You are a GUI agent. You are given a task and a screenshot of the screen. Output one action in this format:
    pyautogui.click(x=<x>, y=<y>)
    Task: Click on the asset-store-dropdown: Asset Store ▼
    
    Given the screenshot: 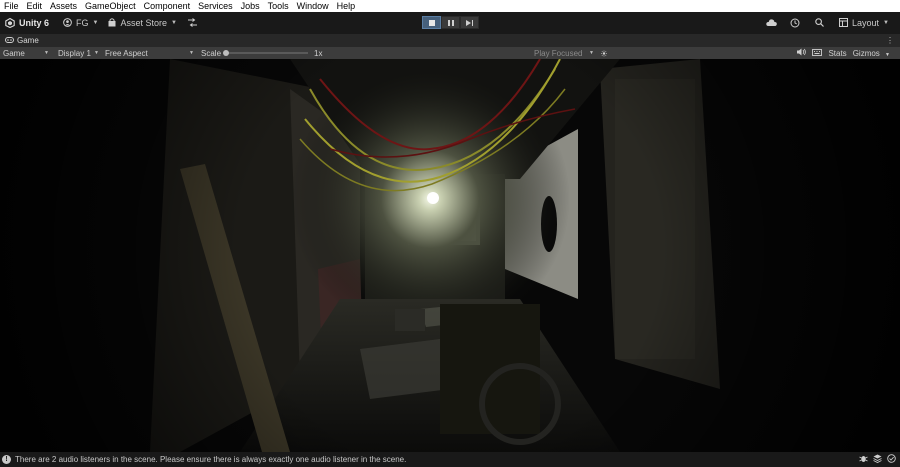 What is the action you would take?
    pyautogui.click(x=142, y=22)
    